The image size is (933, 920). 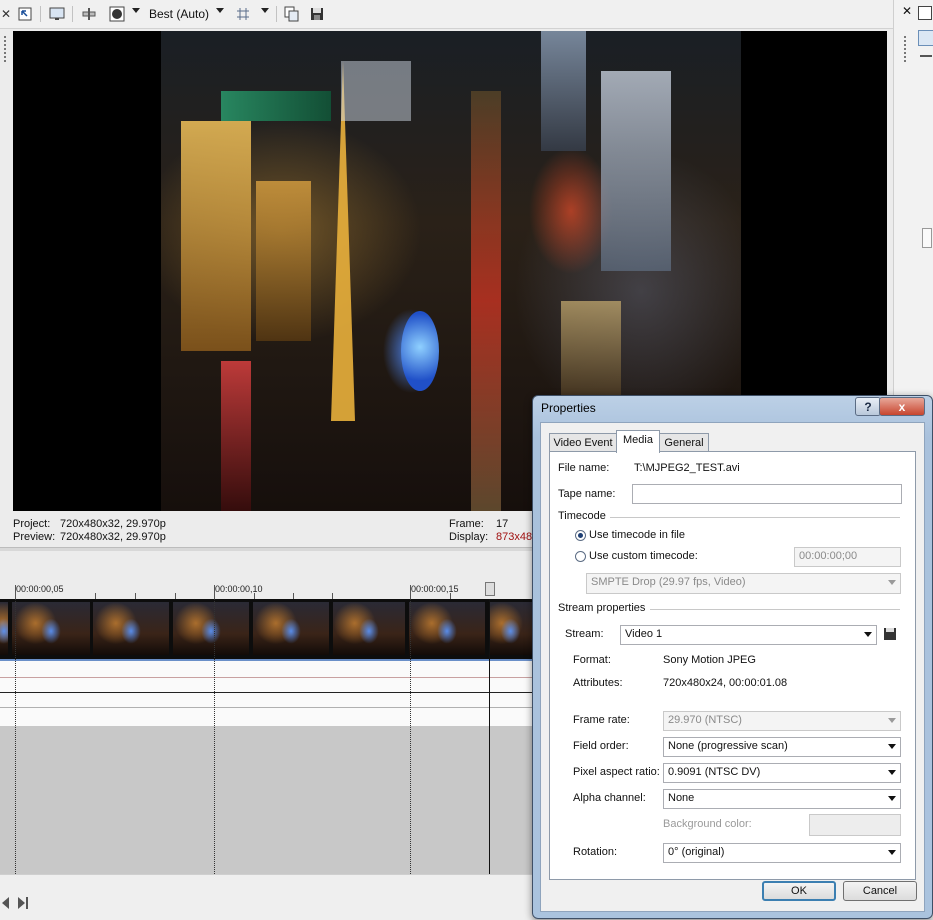 What do you see at coordinates (469, 537) in the screenshot?
I see `display-label: Display:` at bounding box center [469, 537].